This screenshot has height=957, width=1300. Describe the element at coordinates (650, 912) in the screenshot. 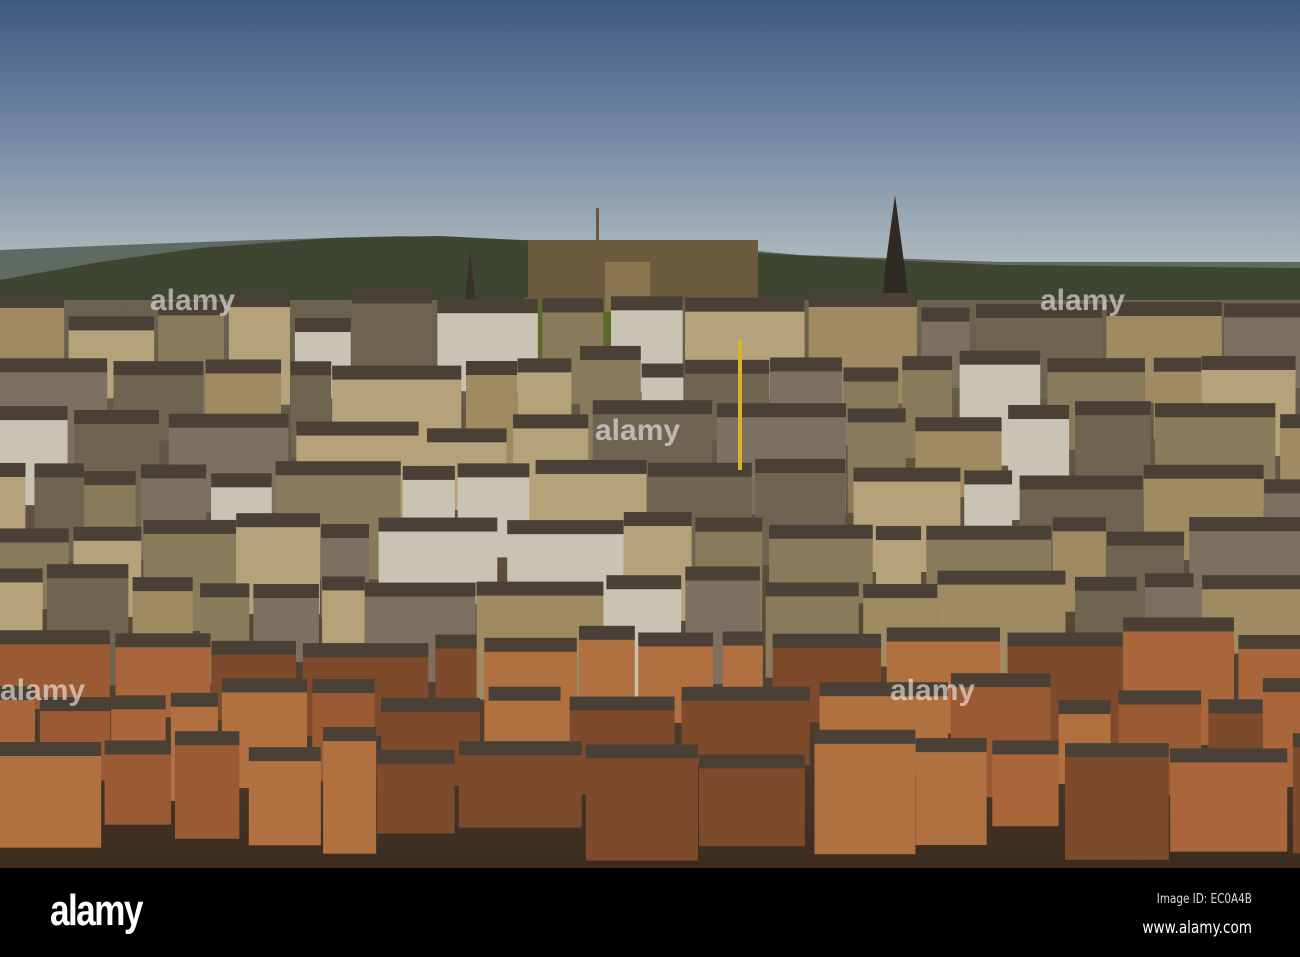

I see `footer-bar: alamy Image ID: EC0A4B www.alamy.com` at that location.